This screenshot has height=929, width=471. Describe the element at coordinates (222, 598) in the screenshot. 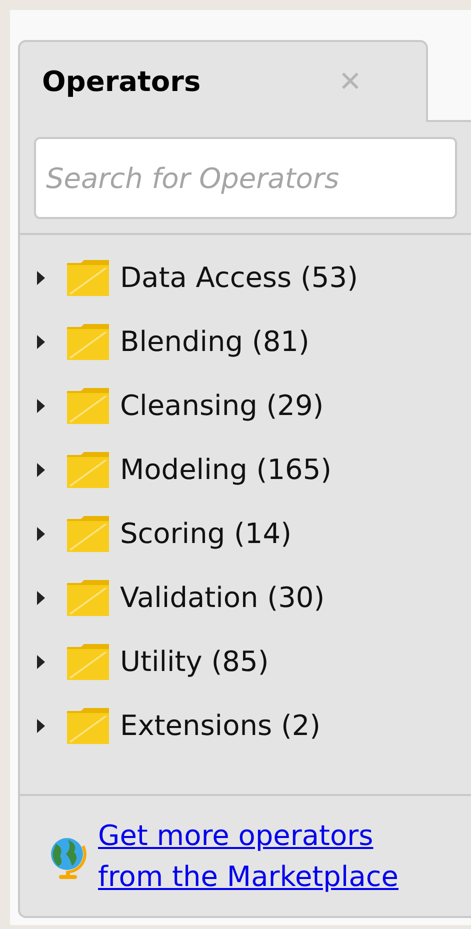

I see `tree-item-label: Validation (30)` at that location.